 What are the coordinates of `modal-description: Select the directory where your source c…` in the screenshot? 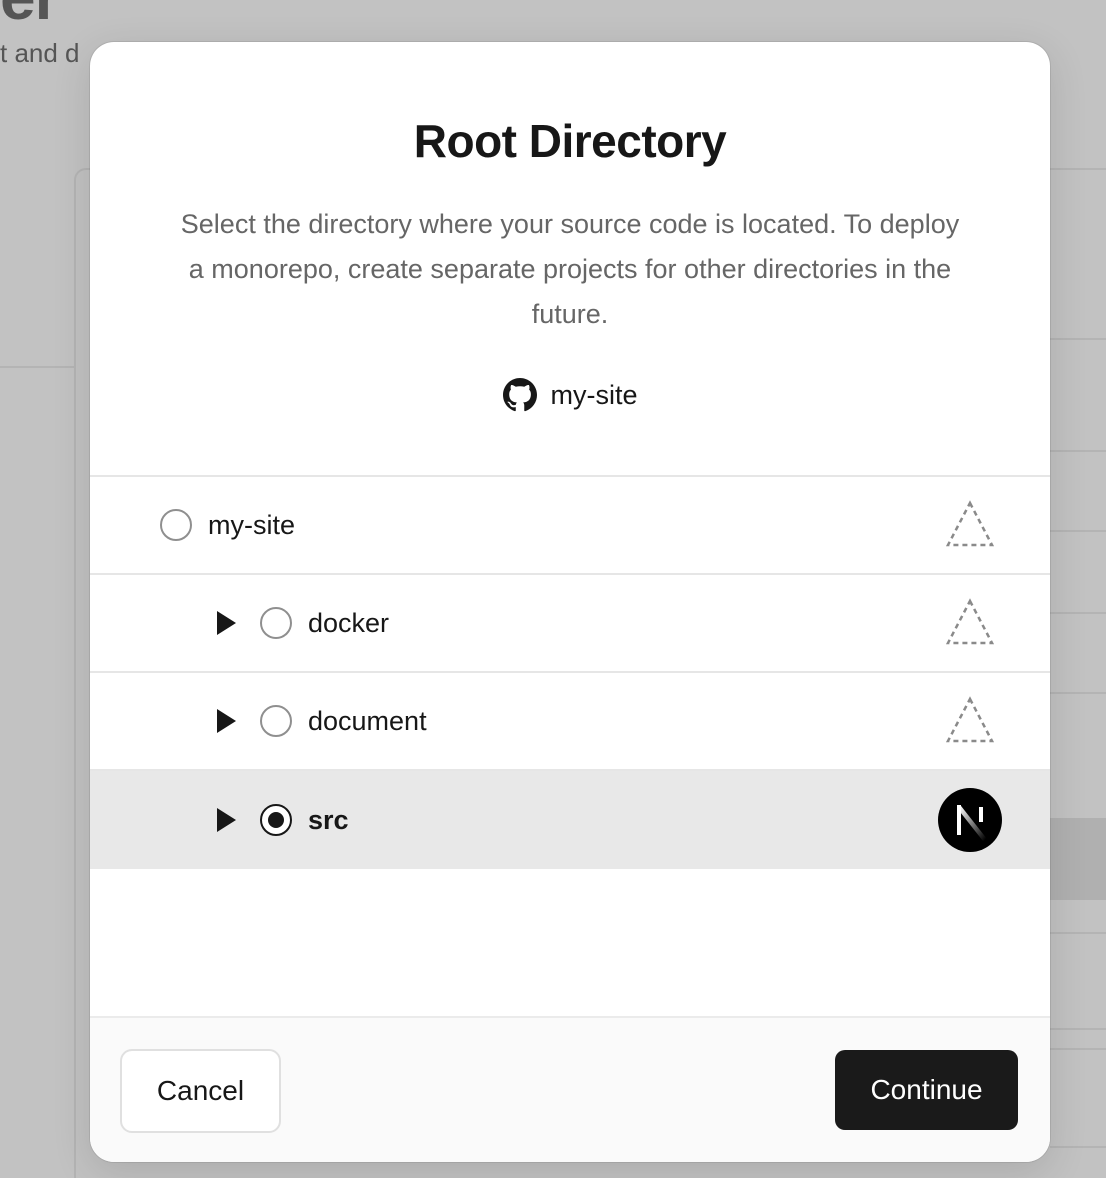 It's located at (570, 269).